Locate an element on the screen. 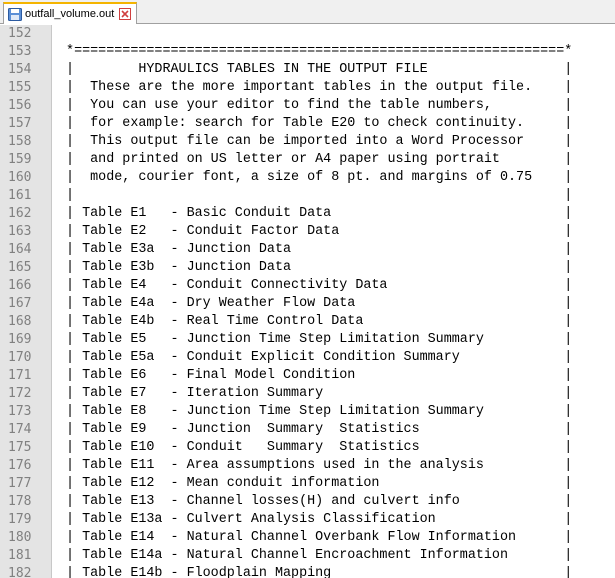 This screenshot has height=578, width=615. code-line: | Table E4b - Real Time Control Data | is located at coordinates (336, 322).